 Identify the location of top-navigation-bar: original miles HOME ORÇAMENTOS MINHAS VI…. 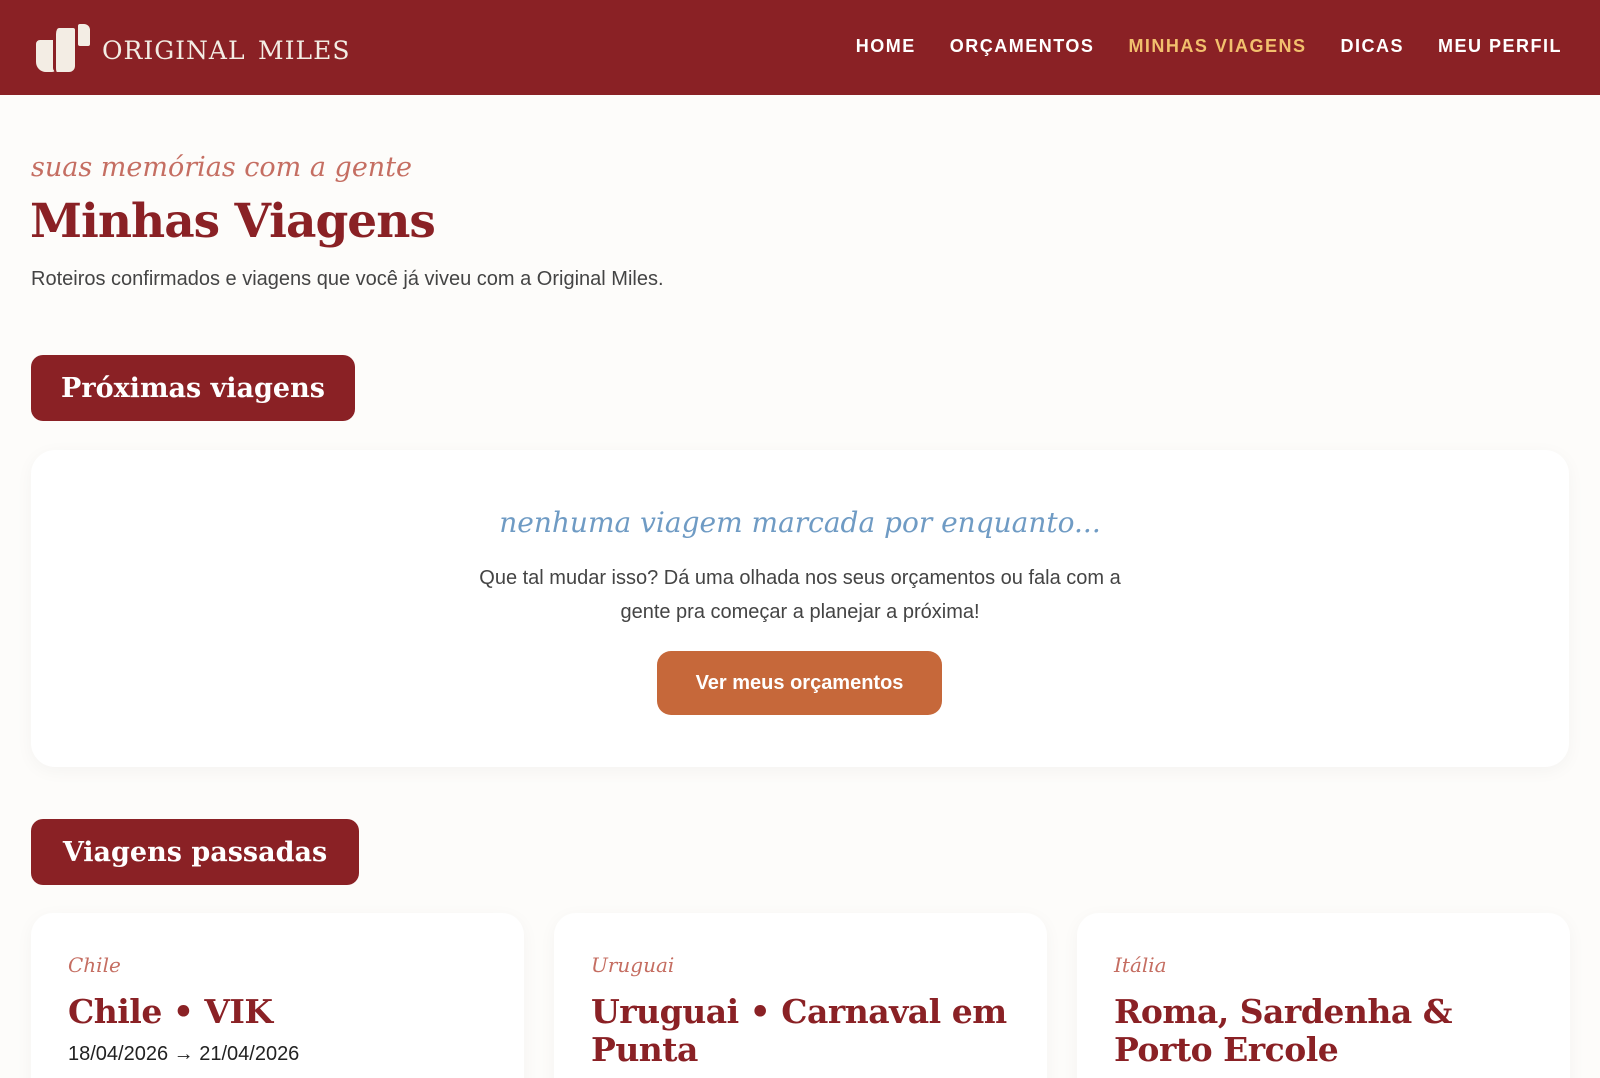
(800, 47).